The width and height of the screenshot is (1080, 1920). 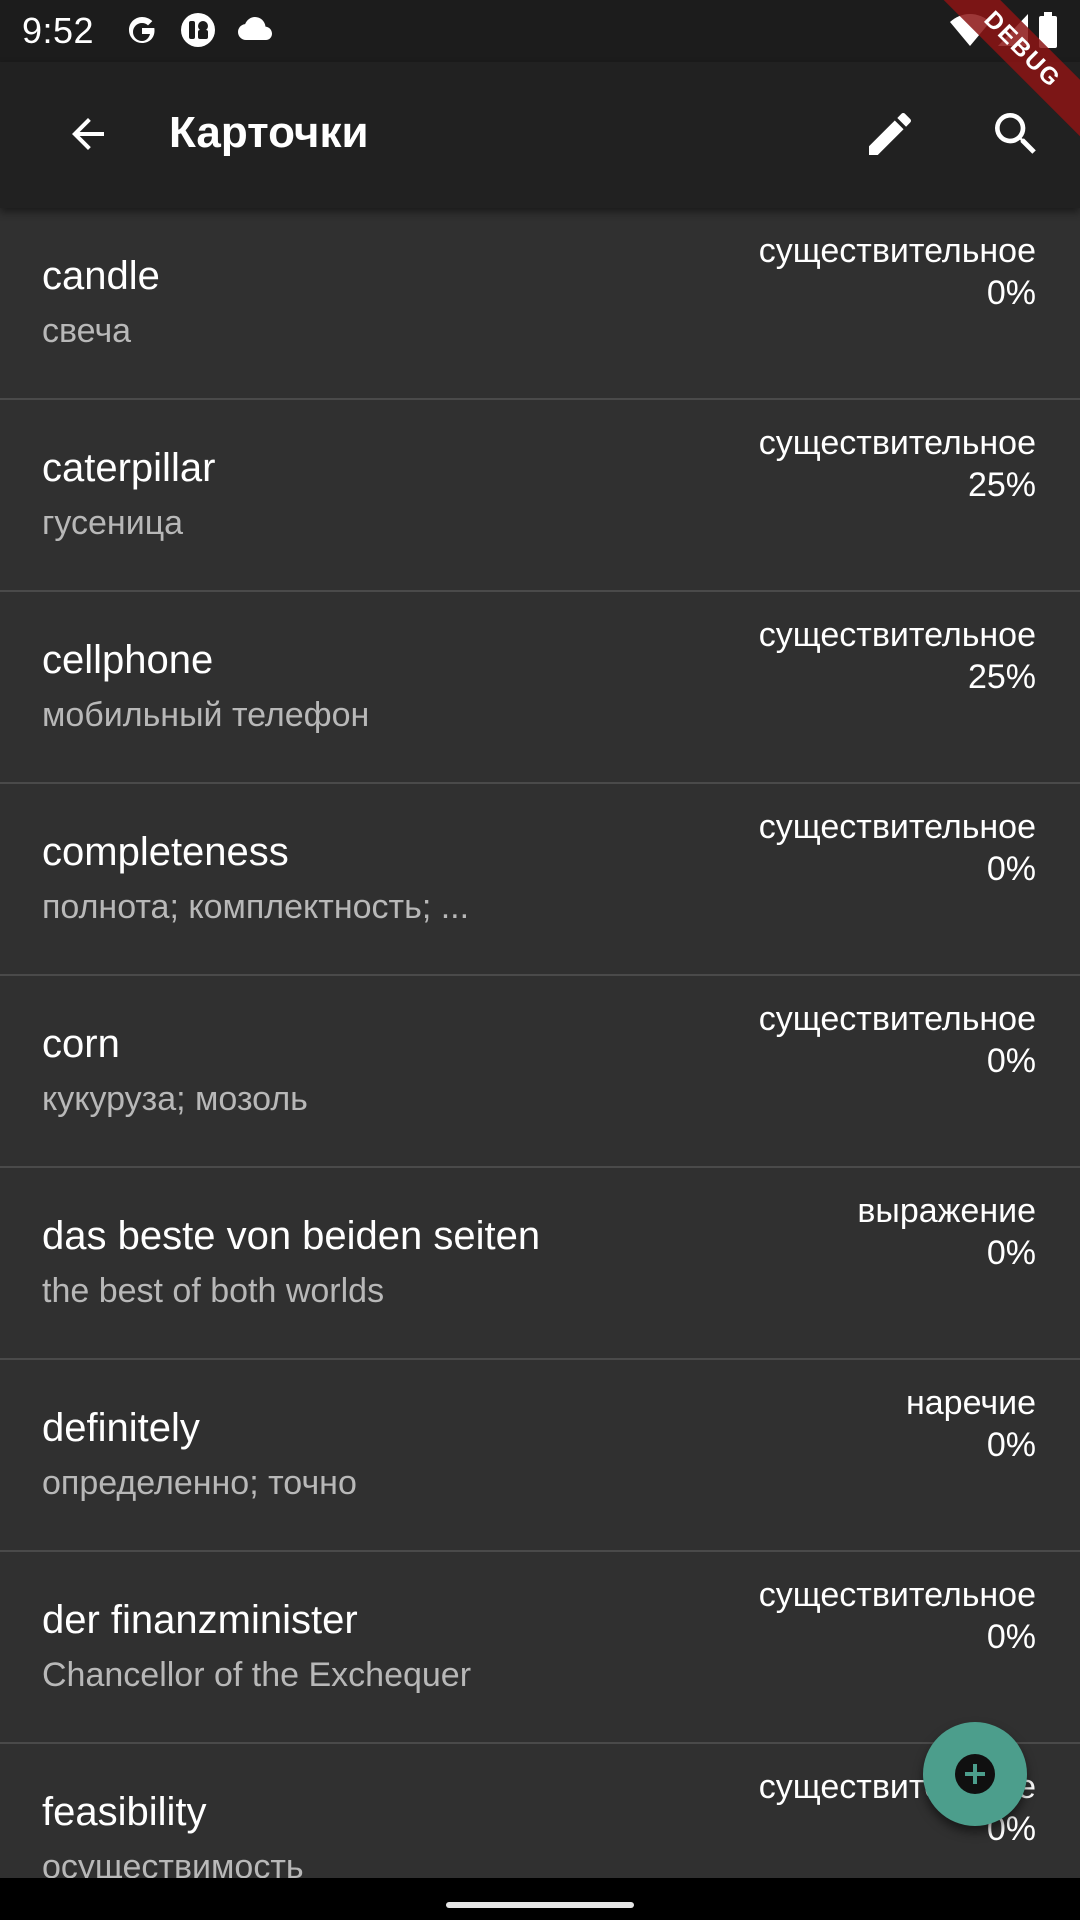 I want to click on card-translation: the best of both worlds, so click(x=213, y=1291).